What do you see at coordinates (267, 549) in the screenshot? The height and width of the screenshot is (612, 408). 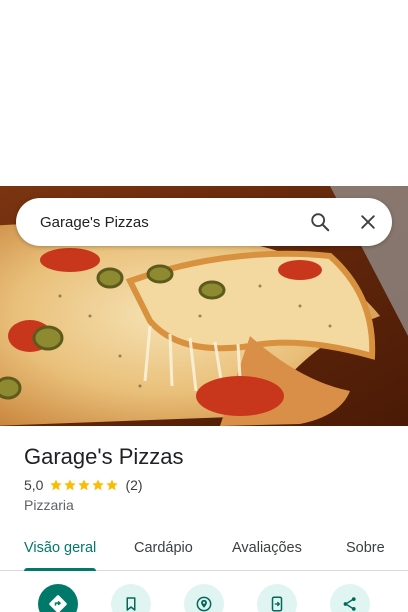 I see `tab-reviews: Avaliações` at bounding box center [267, 549].